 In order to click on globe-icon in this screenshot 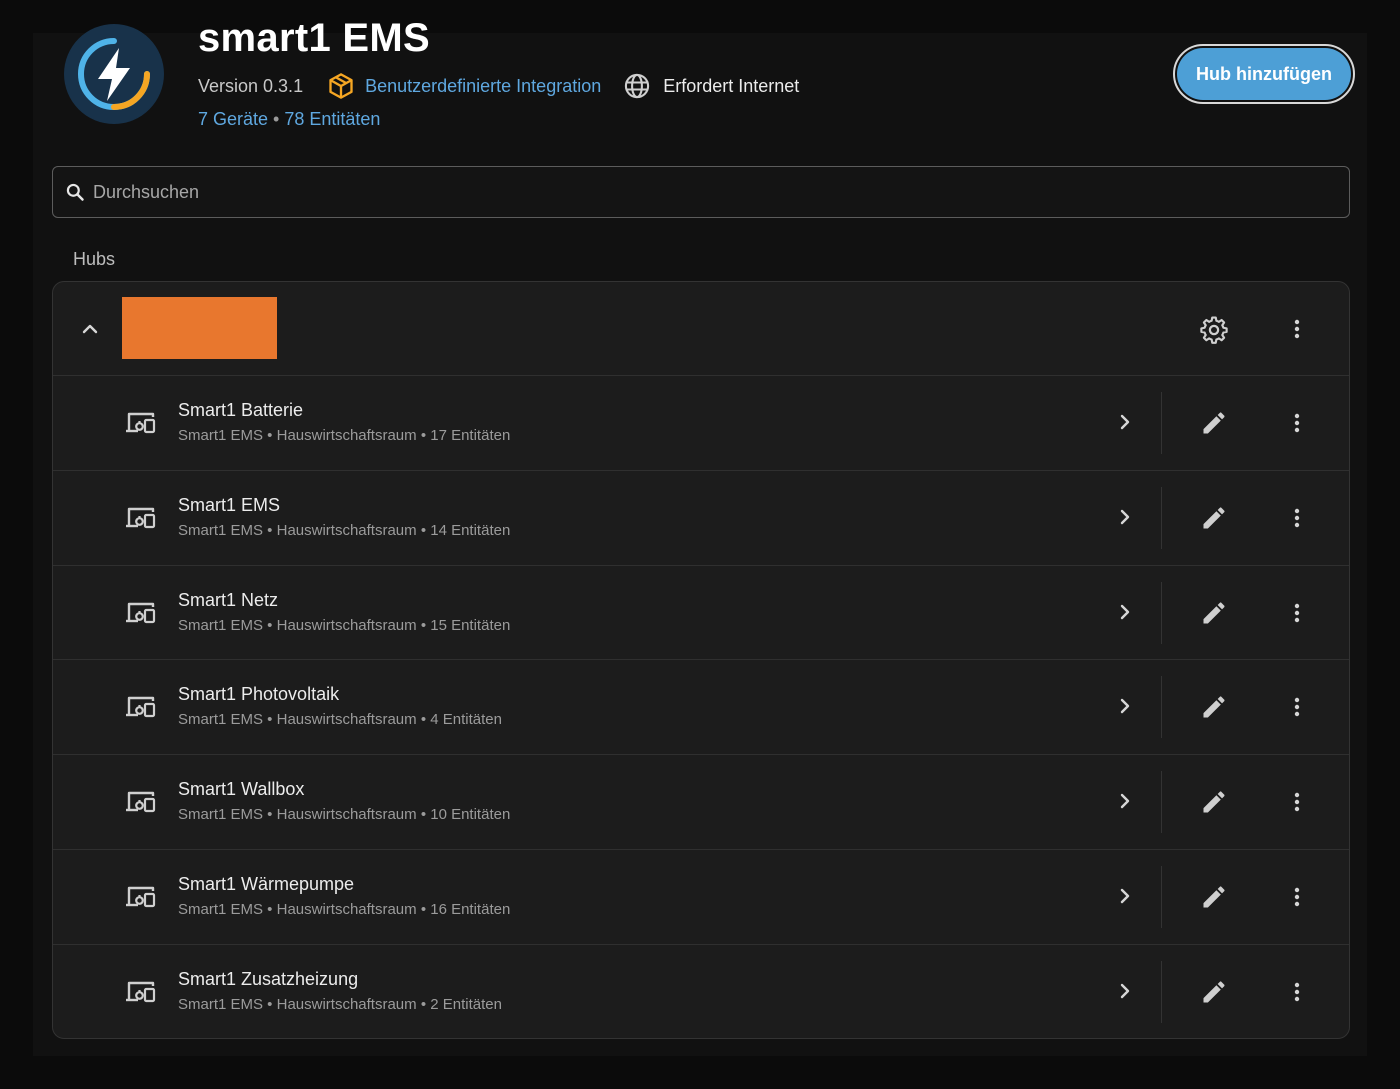, I will do `click(637, 86)`.